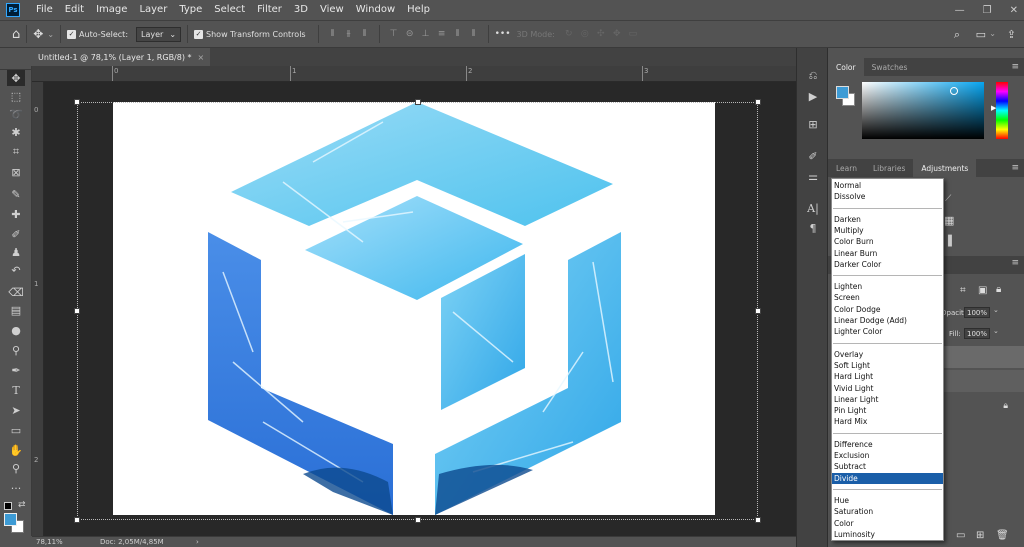  What do you see at coordinates (887, 241) in the screenshot?
I see `blend-mode-option: Color Burn` at bounding box center [887, 241].